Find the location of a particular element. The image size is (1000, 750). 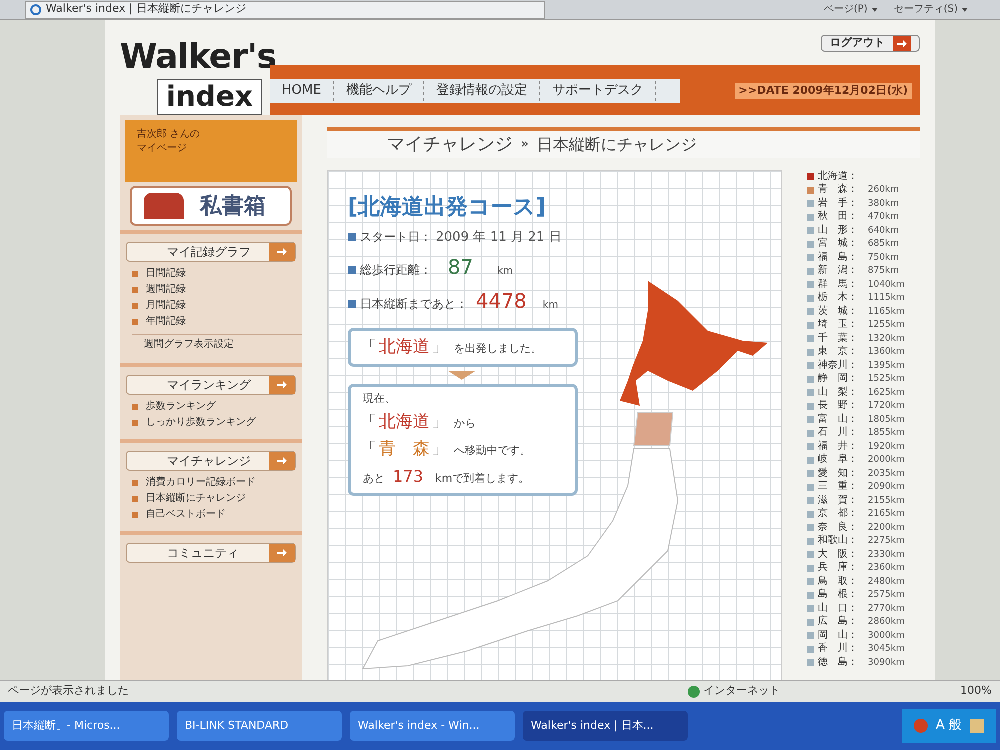

sidebar-link: 月間記録 is located at coordinates (217, 306).